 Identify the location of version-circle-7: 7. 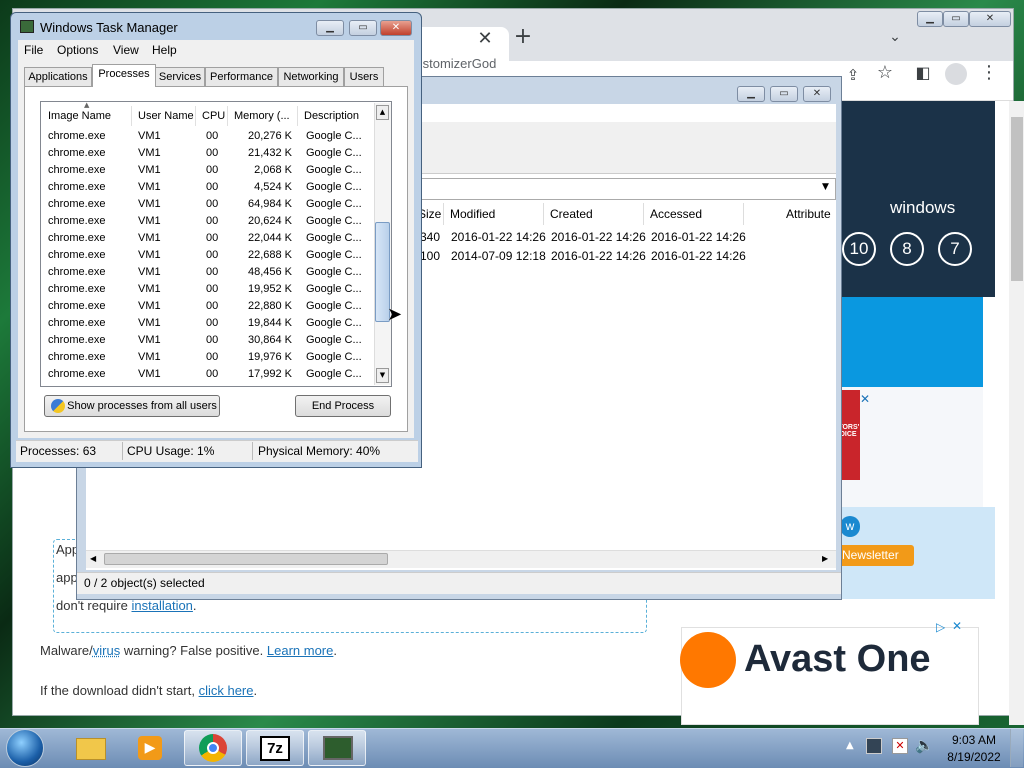
(955, 249).